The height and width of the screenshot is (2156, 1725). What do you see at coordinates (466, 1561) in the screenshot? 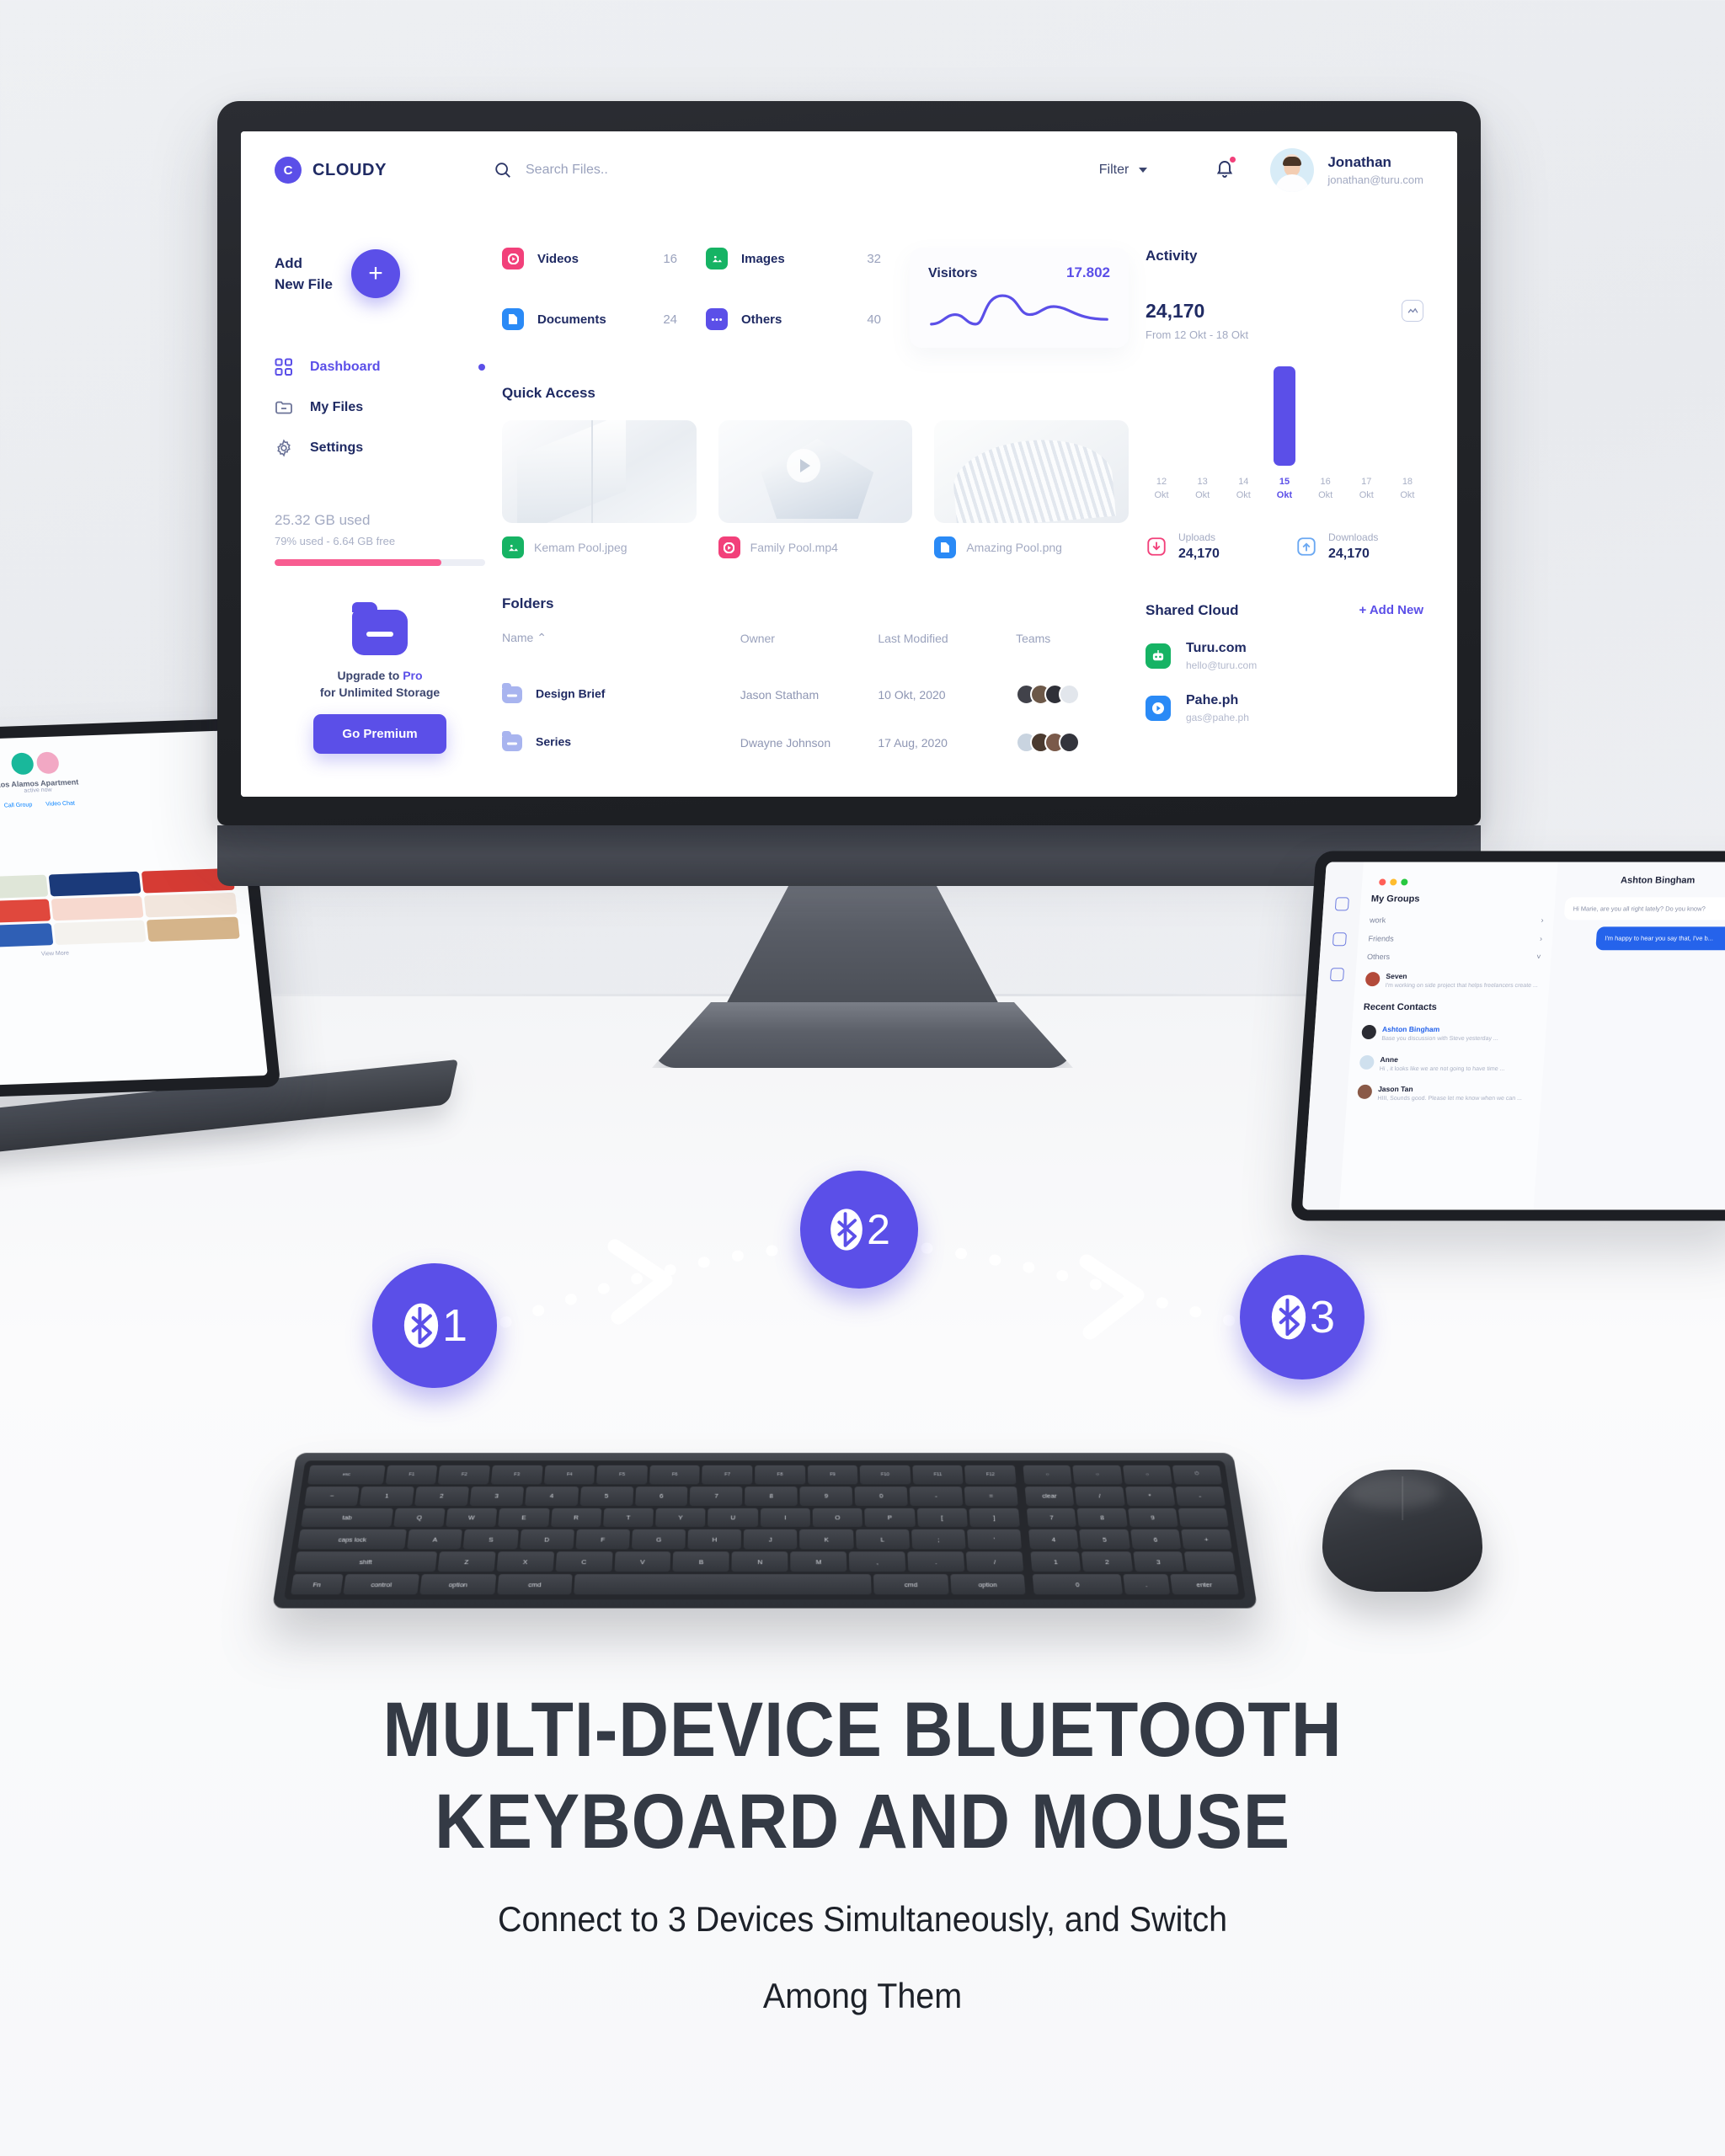
I see `keyboard-key: Z` at bounding box center [466, 1561].